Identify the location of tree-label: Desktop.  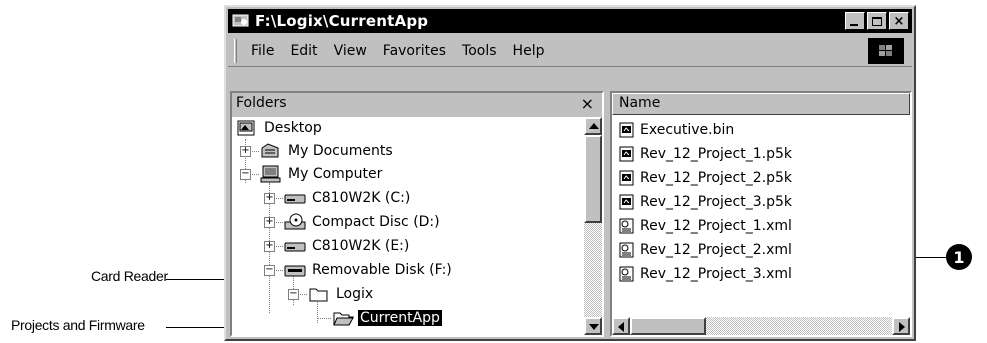
(293, 128).